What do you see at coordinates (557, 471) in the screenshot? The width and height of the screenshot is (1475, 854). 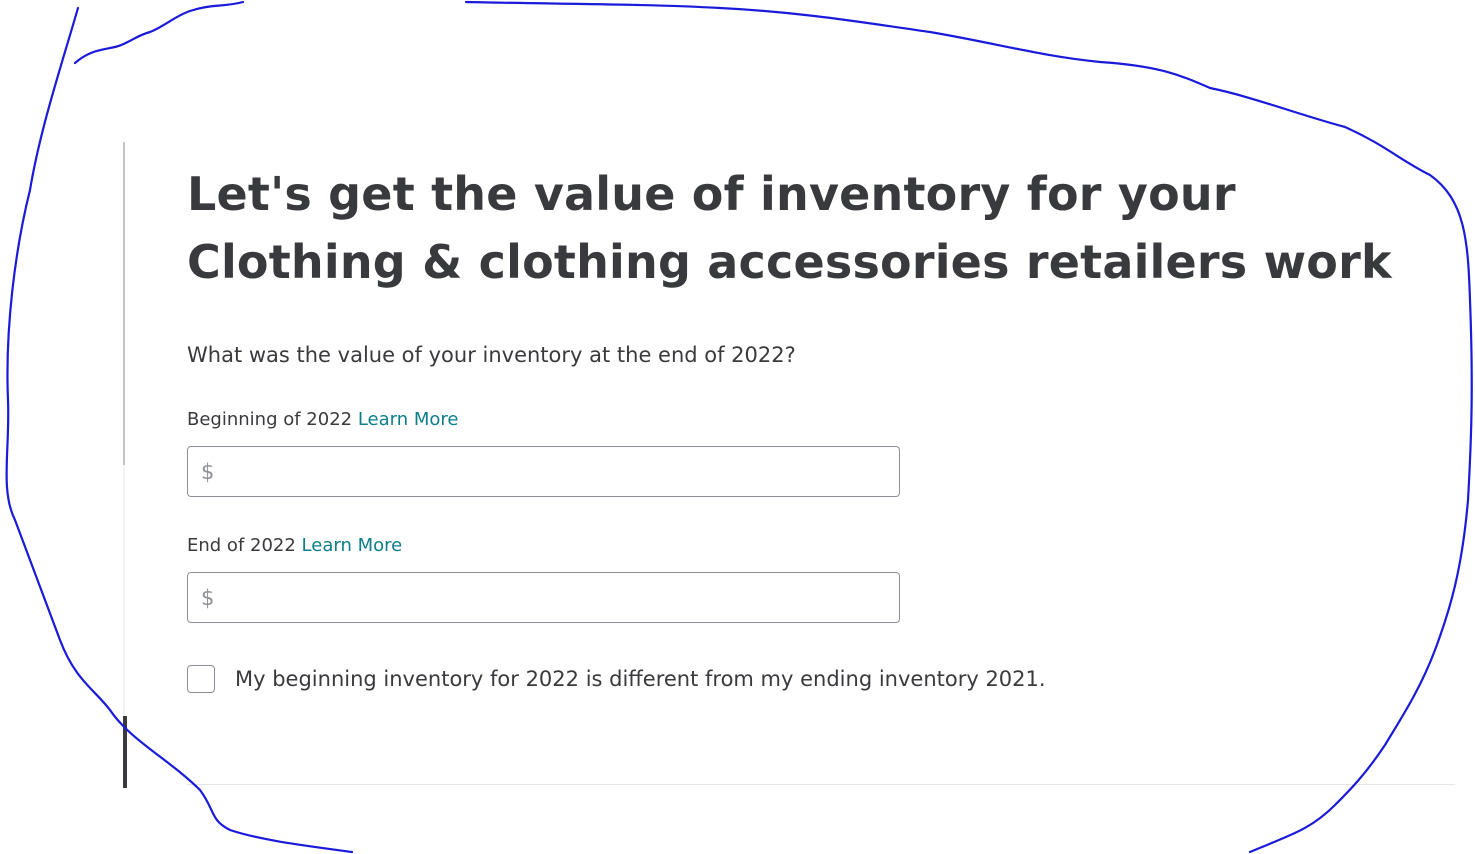 I see `beginning-inventory-input` at bounding box center [557, 471].